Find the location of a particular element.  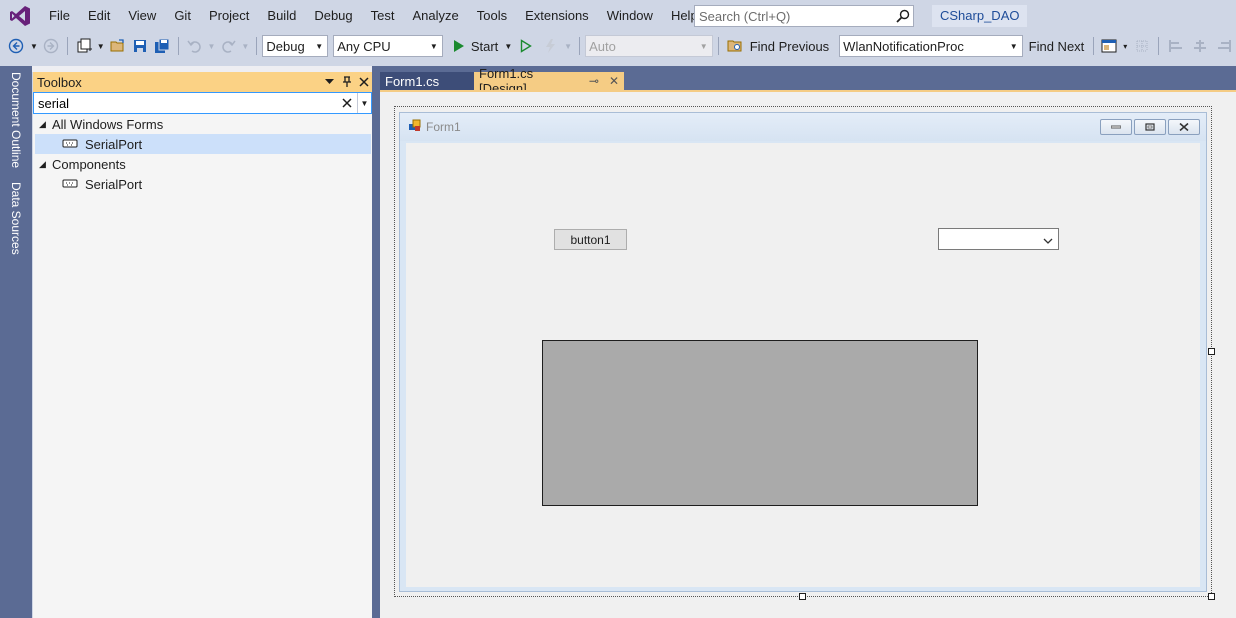

toolbox-search-field: ▼ is located at coordinates (202, 103).